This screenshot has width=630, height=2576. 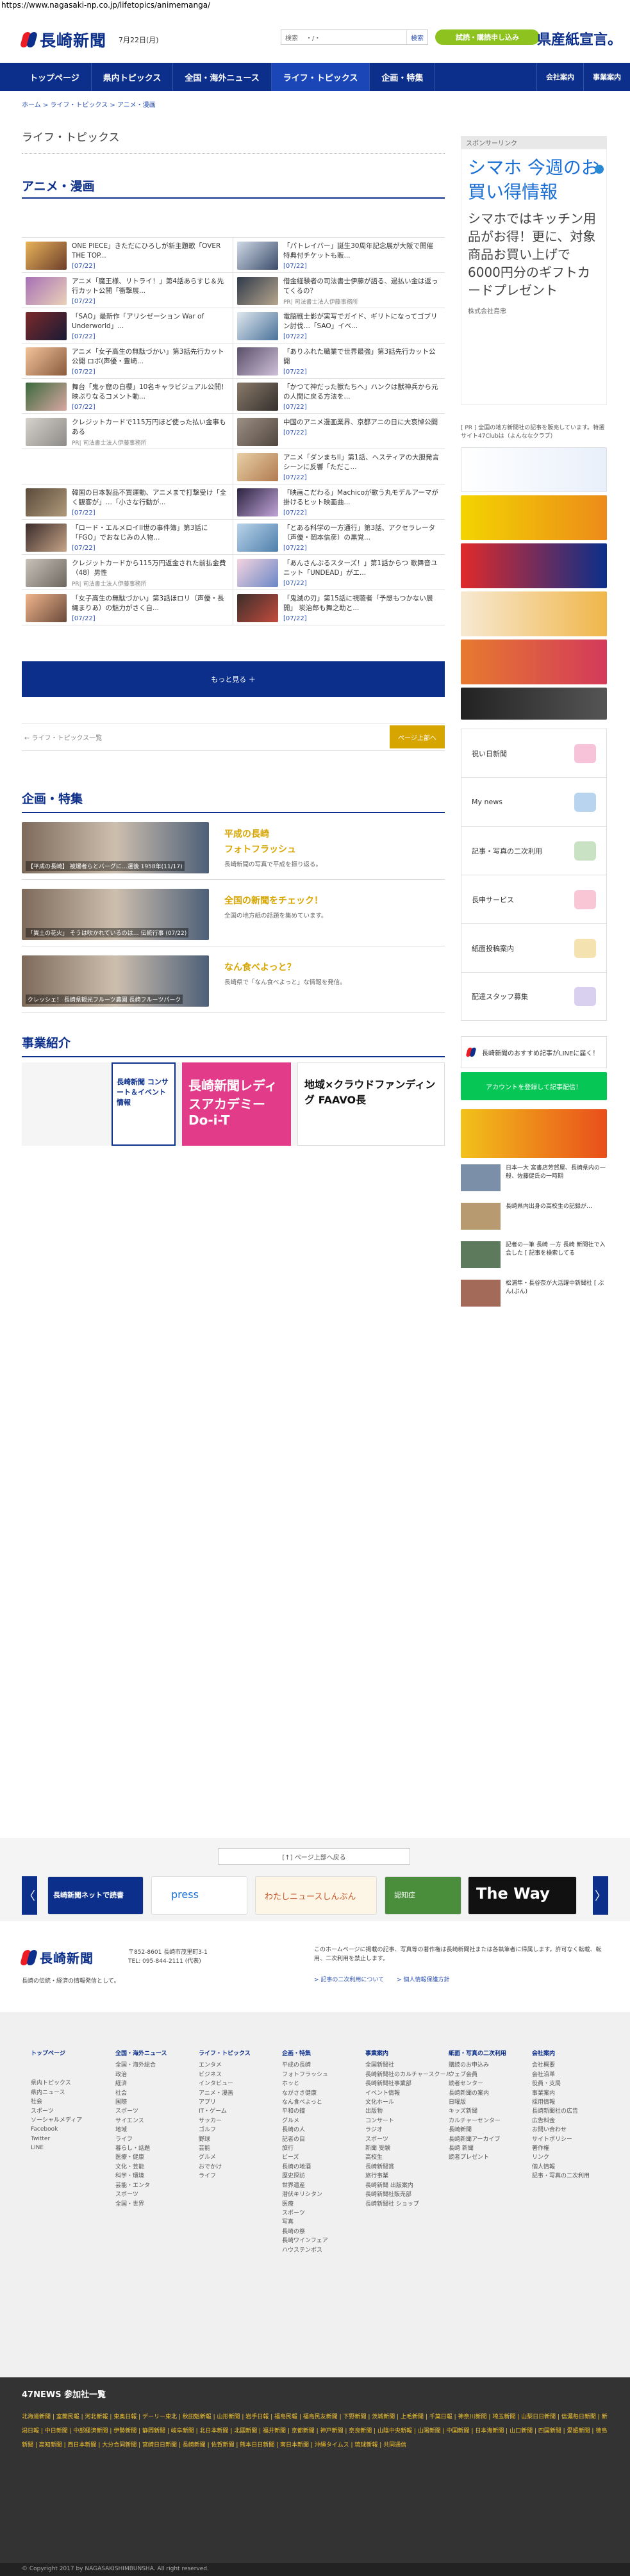 I want to click on banner-web-gallery, so click(x=534, y=704).